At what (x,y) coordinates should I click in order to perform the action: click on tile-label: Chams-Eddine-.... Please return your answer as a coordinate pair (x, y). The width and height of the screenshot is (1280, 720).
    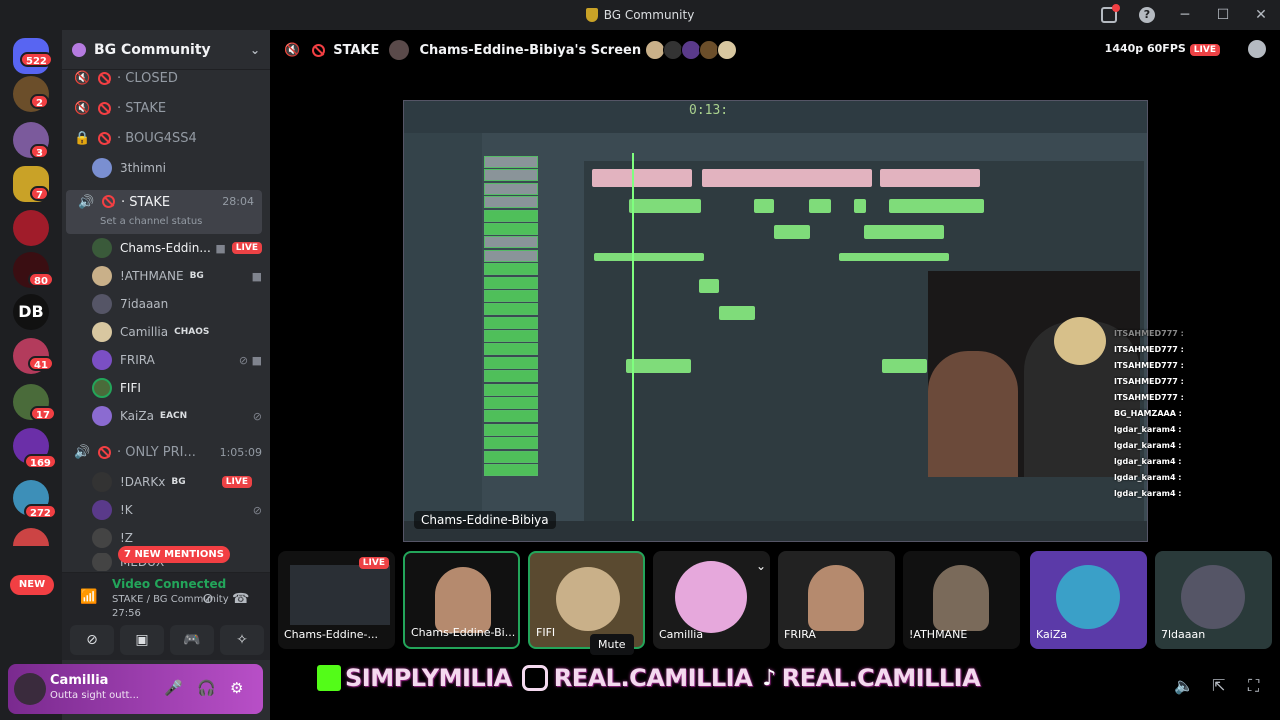
    Looking at the image, I should click on (331, 634).